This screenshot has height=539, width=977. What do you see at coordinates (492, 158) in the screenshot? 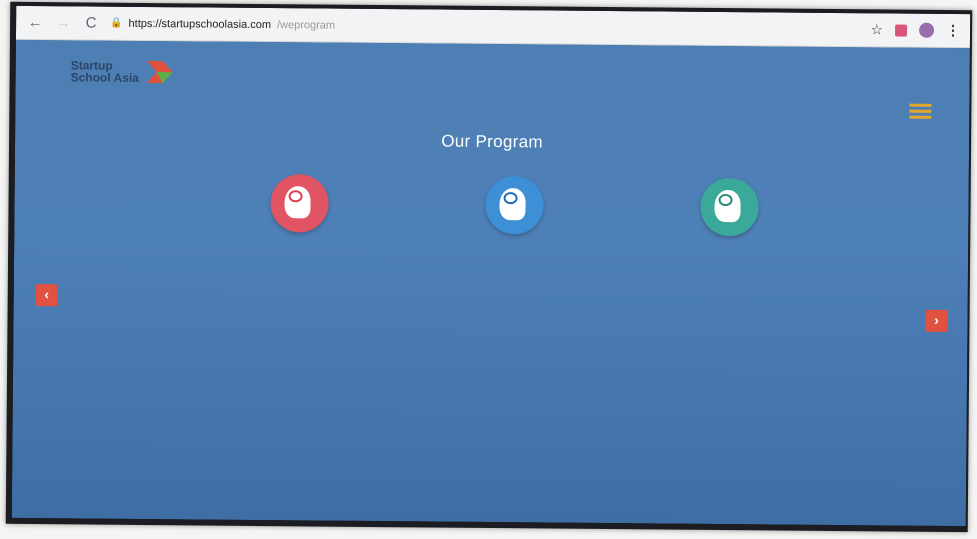
I see `page-subtitle` at bounding box center [492, 158].